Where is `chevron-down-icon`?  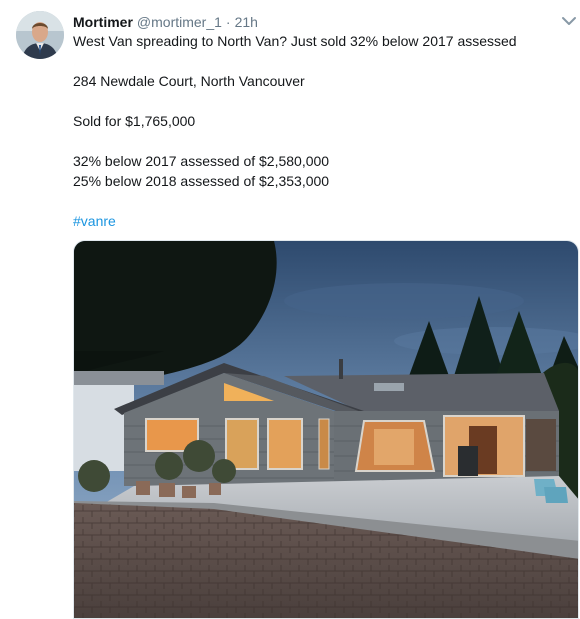 chevron-down-icon is located at coordinates (569, 21).